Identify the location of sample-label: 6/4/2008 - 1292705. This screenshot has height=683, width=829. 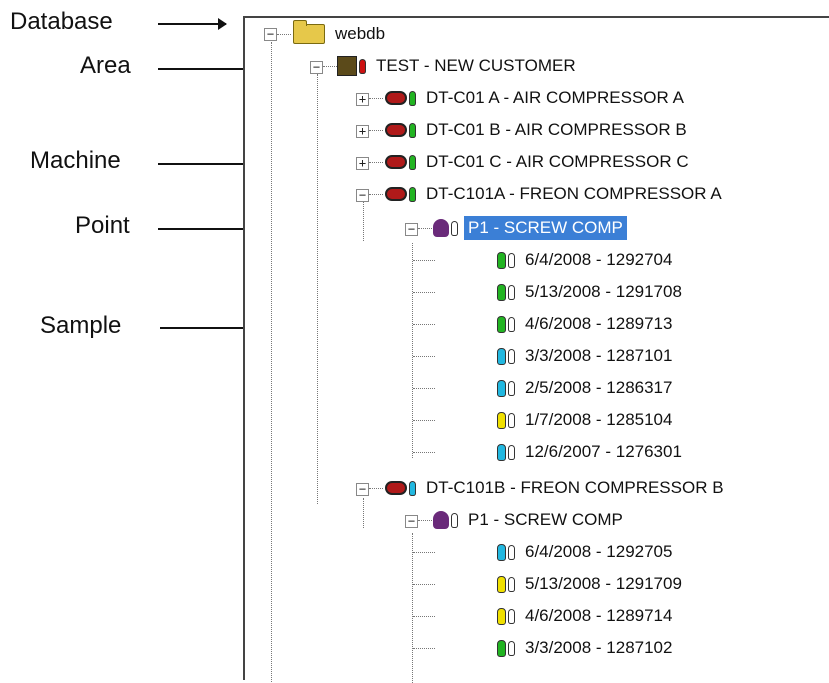
(599, 551).